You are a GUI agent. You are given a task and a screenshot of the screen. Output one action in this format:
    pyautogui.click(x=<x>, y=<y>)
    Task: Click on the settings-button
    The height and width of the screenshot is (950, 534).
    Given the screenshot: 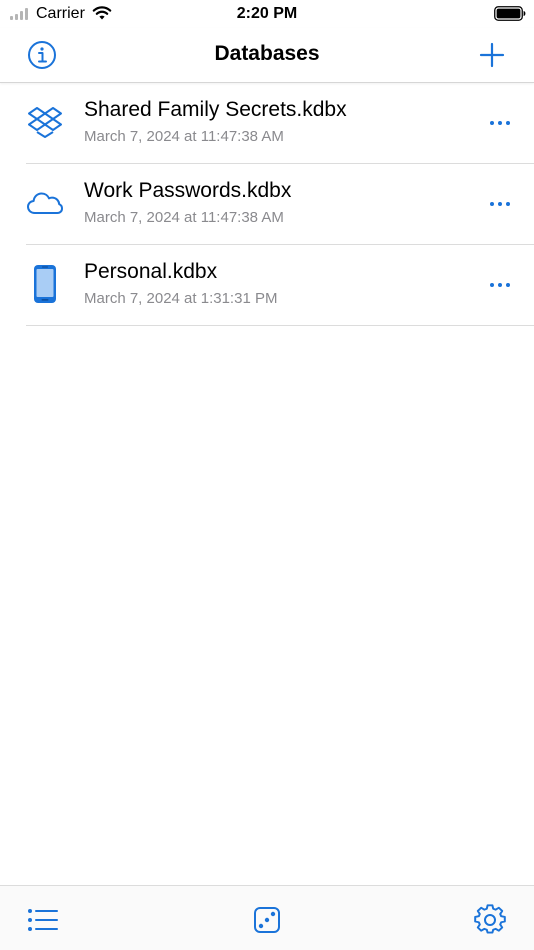 What is the action you would take?
    pyautogui.click(x=490, y=920)
    